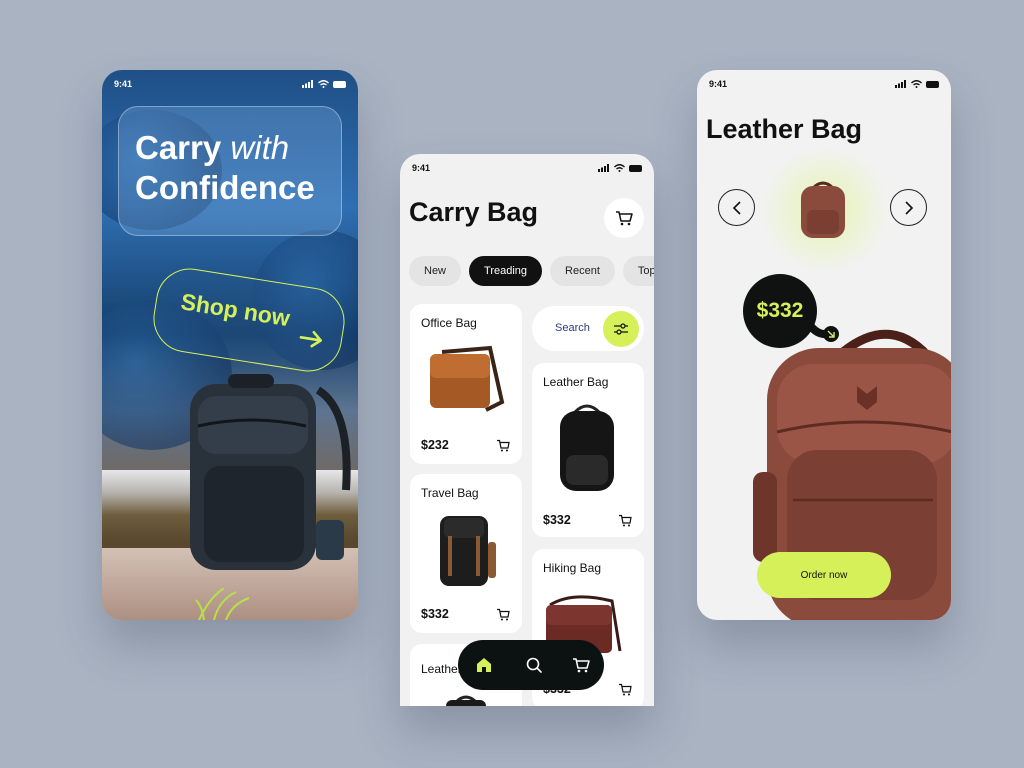 This screenshot has height=768, width=1024. I want to click on chevron-right-icon, so click(908, 207).